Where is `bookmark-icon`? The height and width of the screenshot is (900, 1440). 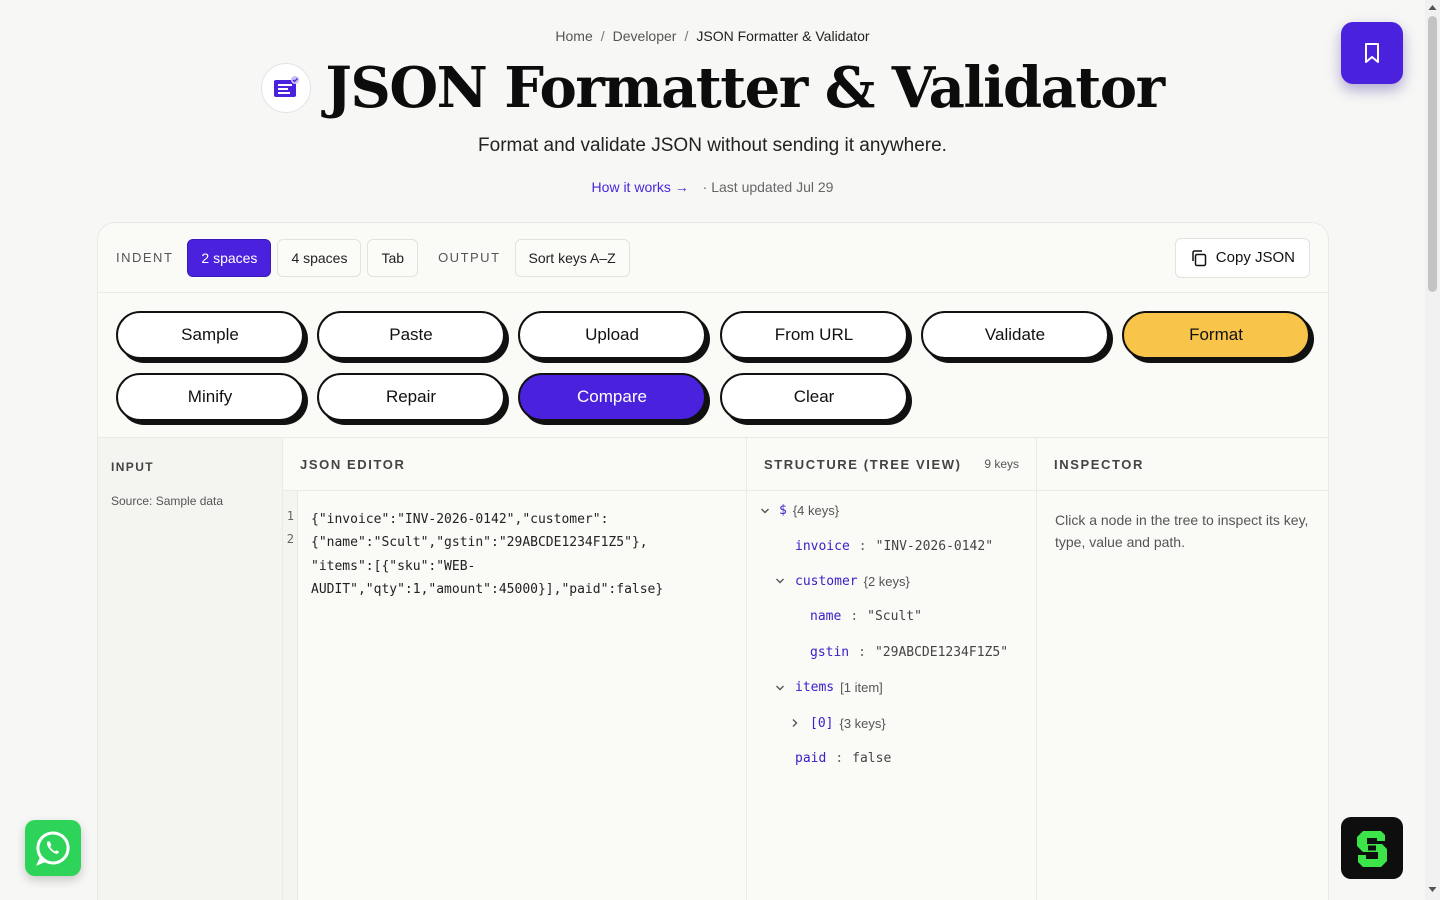 bookmark-icon is located at coordinates (1372, 53).